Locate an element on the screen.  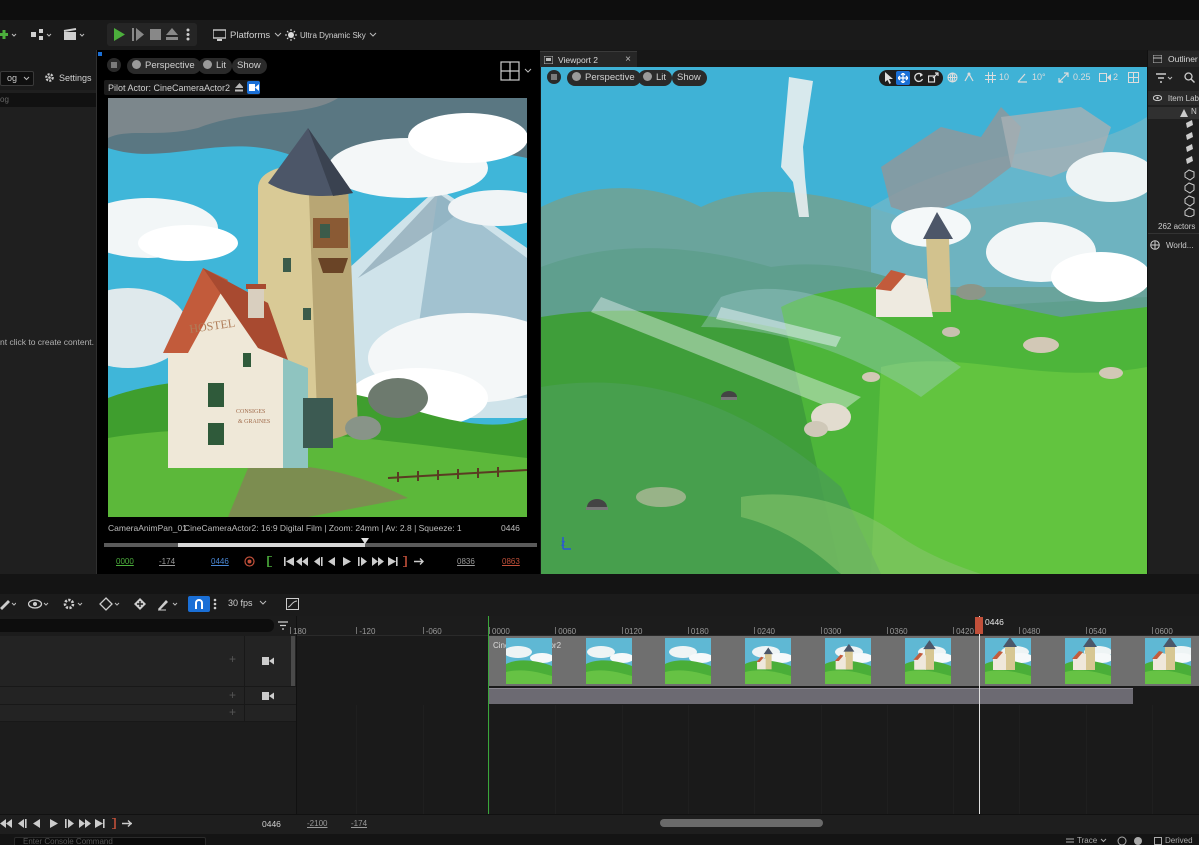
sky-button: Ultra Dynamic Sky is located at coordinates (331, 35).